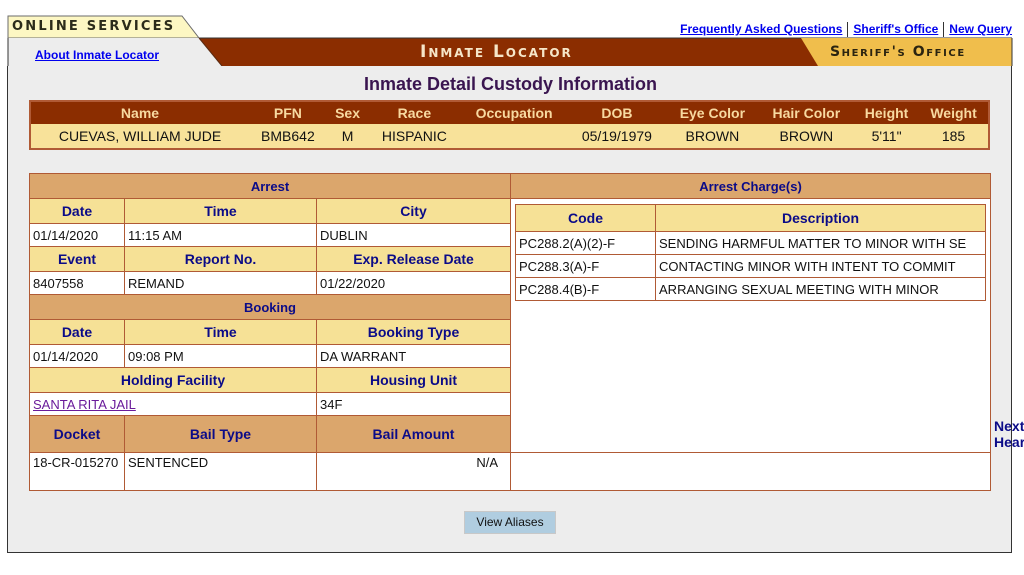 The height and width of the screenshot is (575, 1024). What do you see at coordinates (887, 112) in the screenshot?
I see `col-height: Height` at bounding box center [887, 112].